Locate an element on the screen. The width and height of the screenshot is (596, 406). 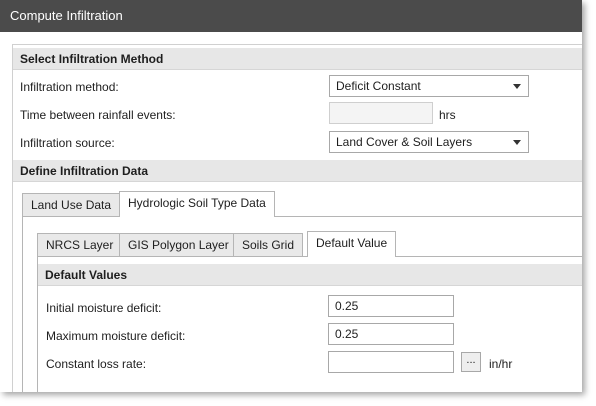
section-header-select-method: Select Infiltration Method is located at coordinates (297, 59).